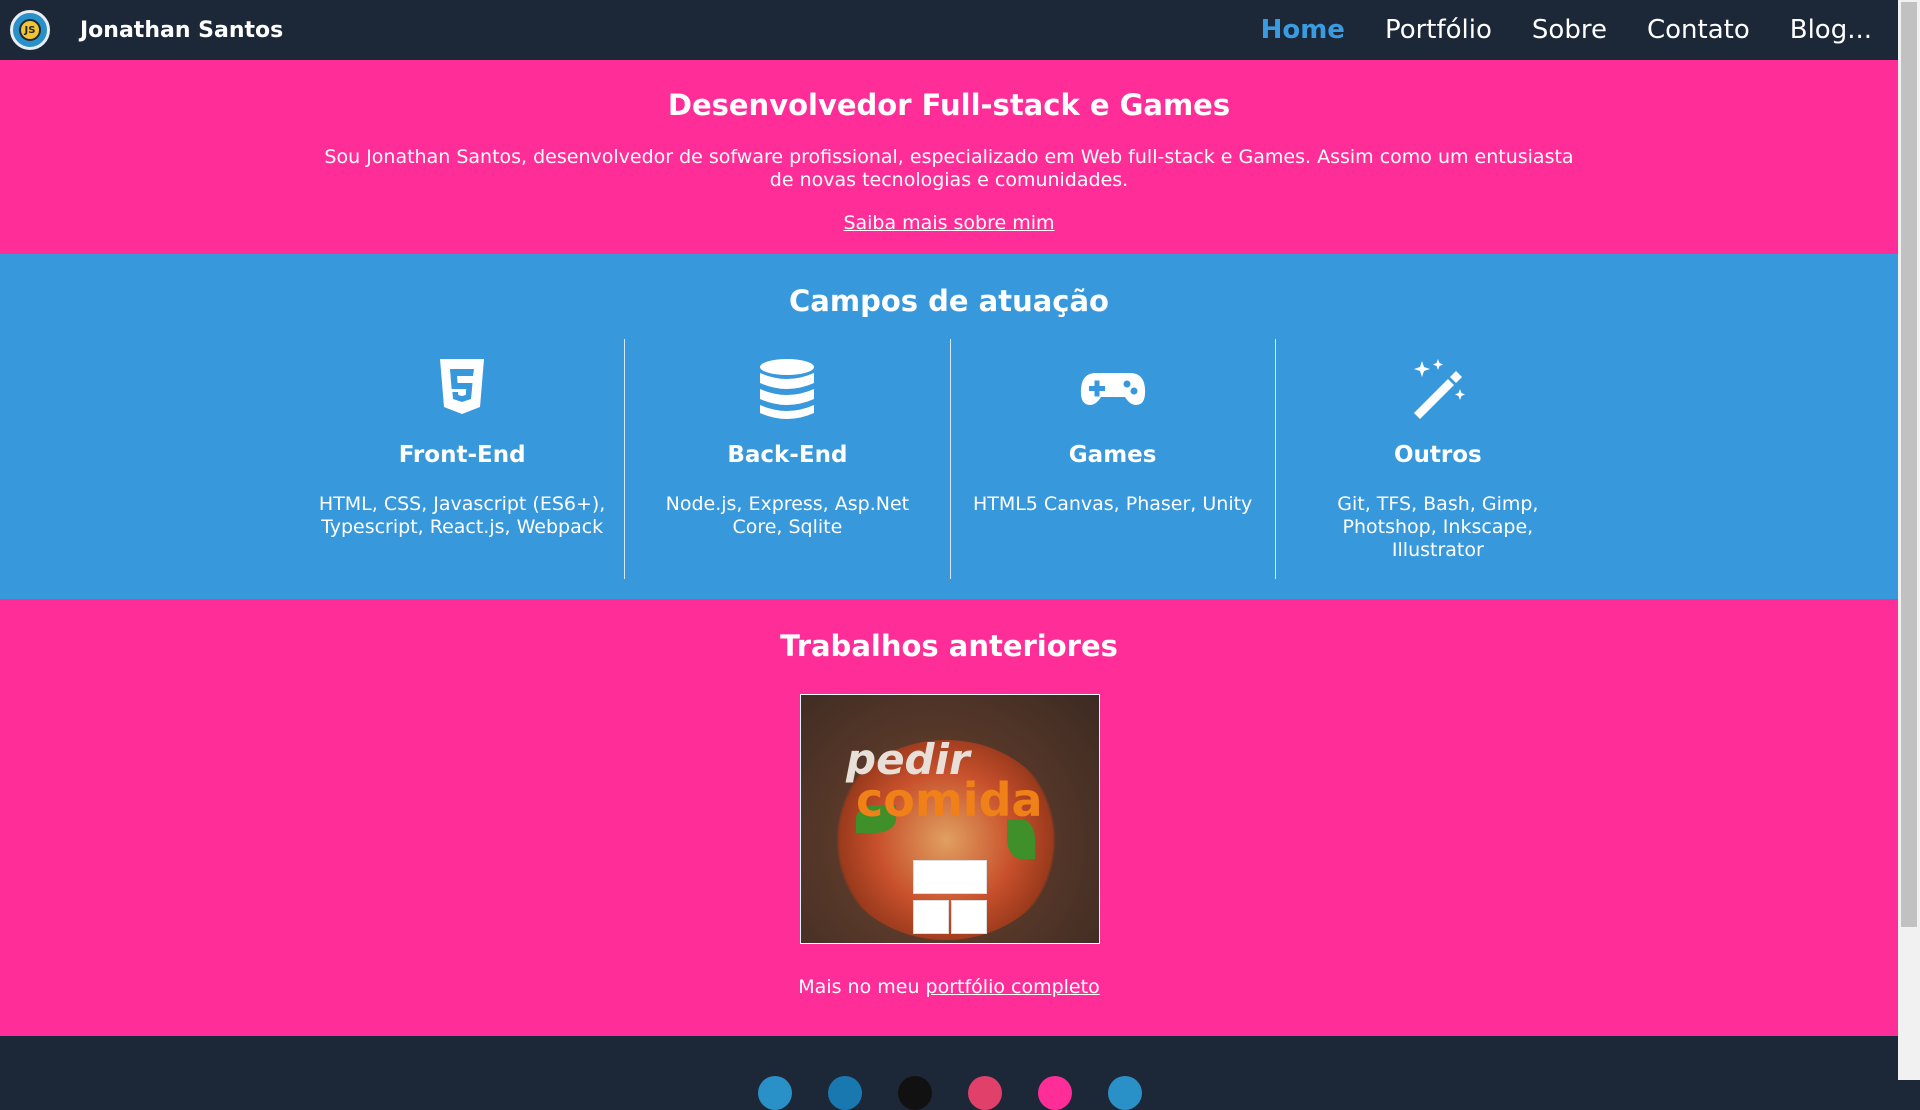 This screenshot has height=1110, width=1920. I want to click on portfolio-link: portfólio completo, so click(1013, 987).